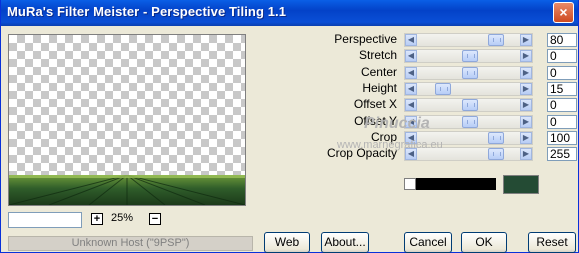 The image size is (579, 253). I want to click on crop-slider-thumb, so click(496, 138).